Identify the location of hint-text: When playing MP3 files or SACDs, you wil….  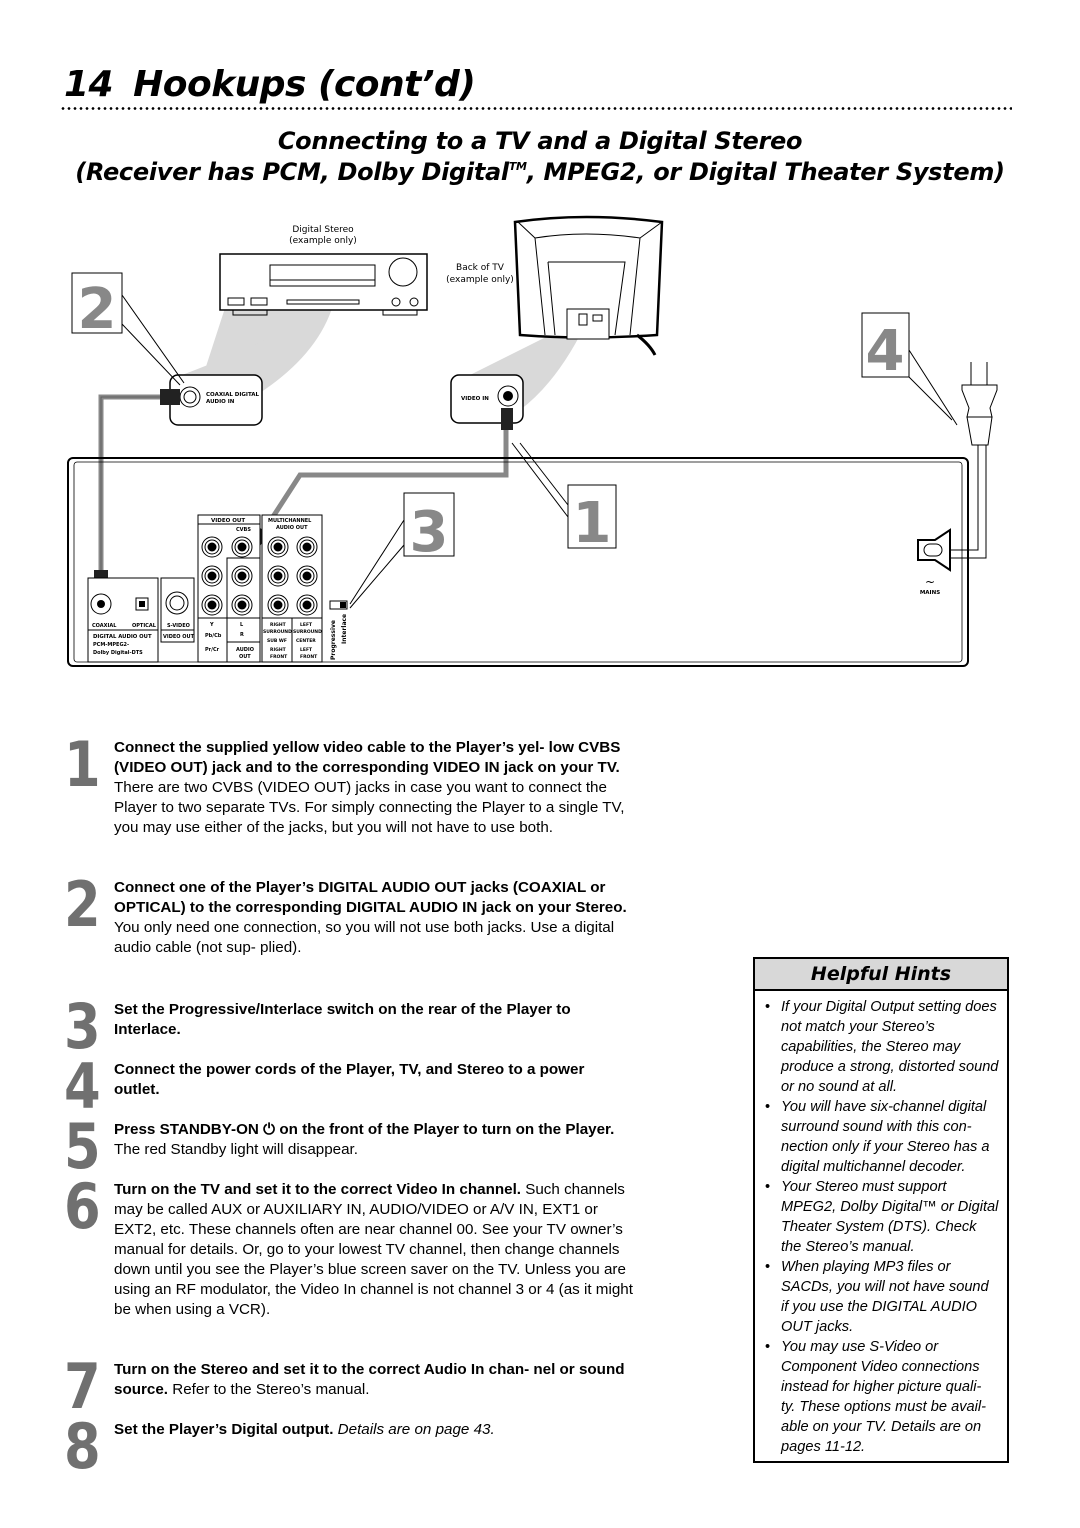
(885, 1297).